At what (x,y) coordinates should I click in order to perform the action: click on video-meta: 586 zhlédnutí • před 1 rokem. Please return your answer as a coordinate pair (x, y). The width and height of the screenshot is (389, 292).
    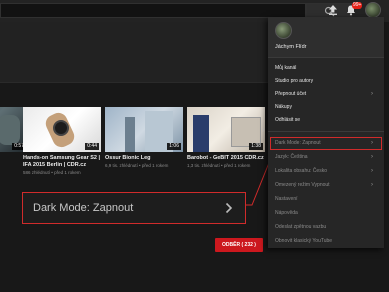
    Looking at the image, I should click on (52, 172).